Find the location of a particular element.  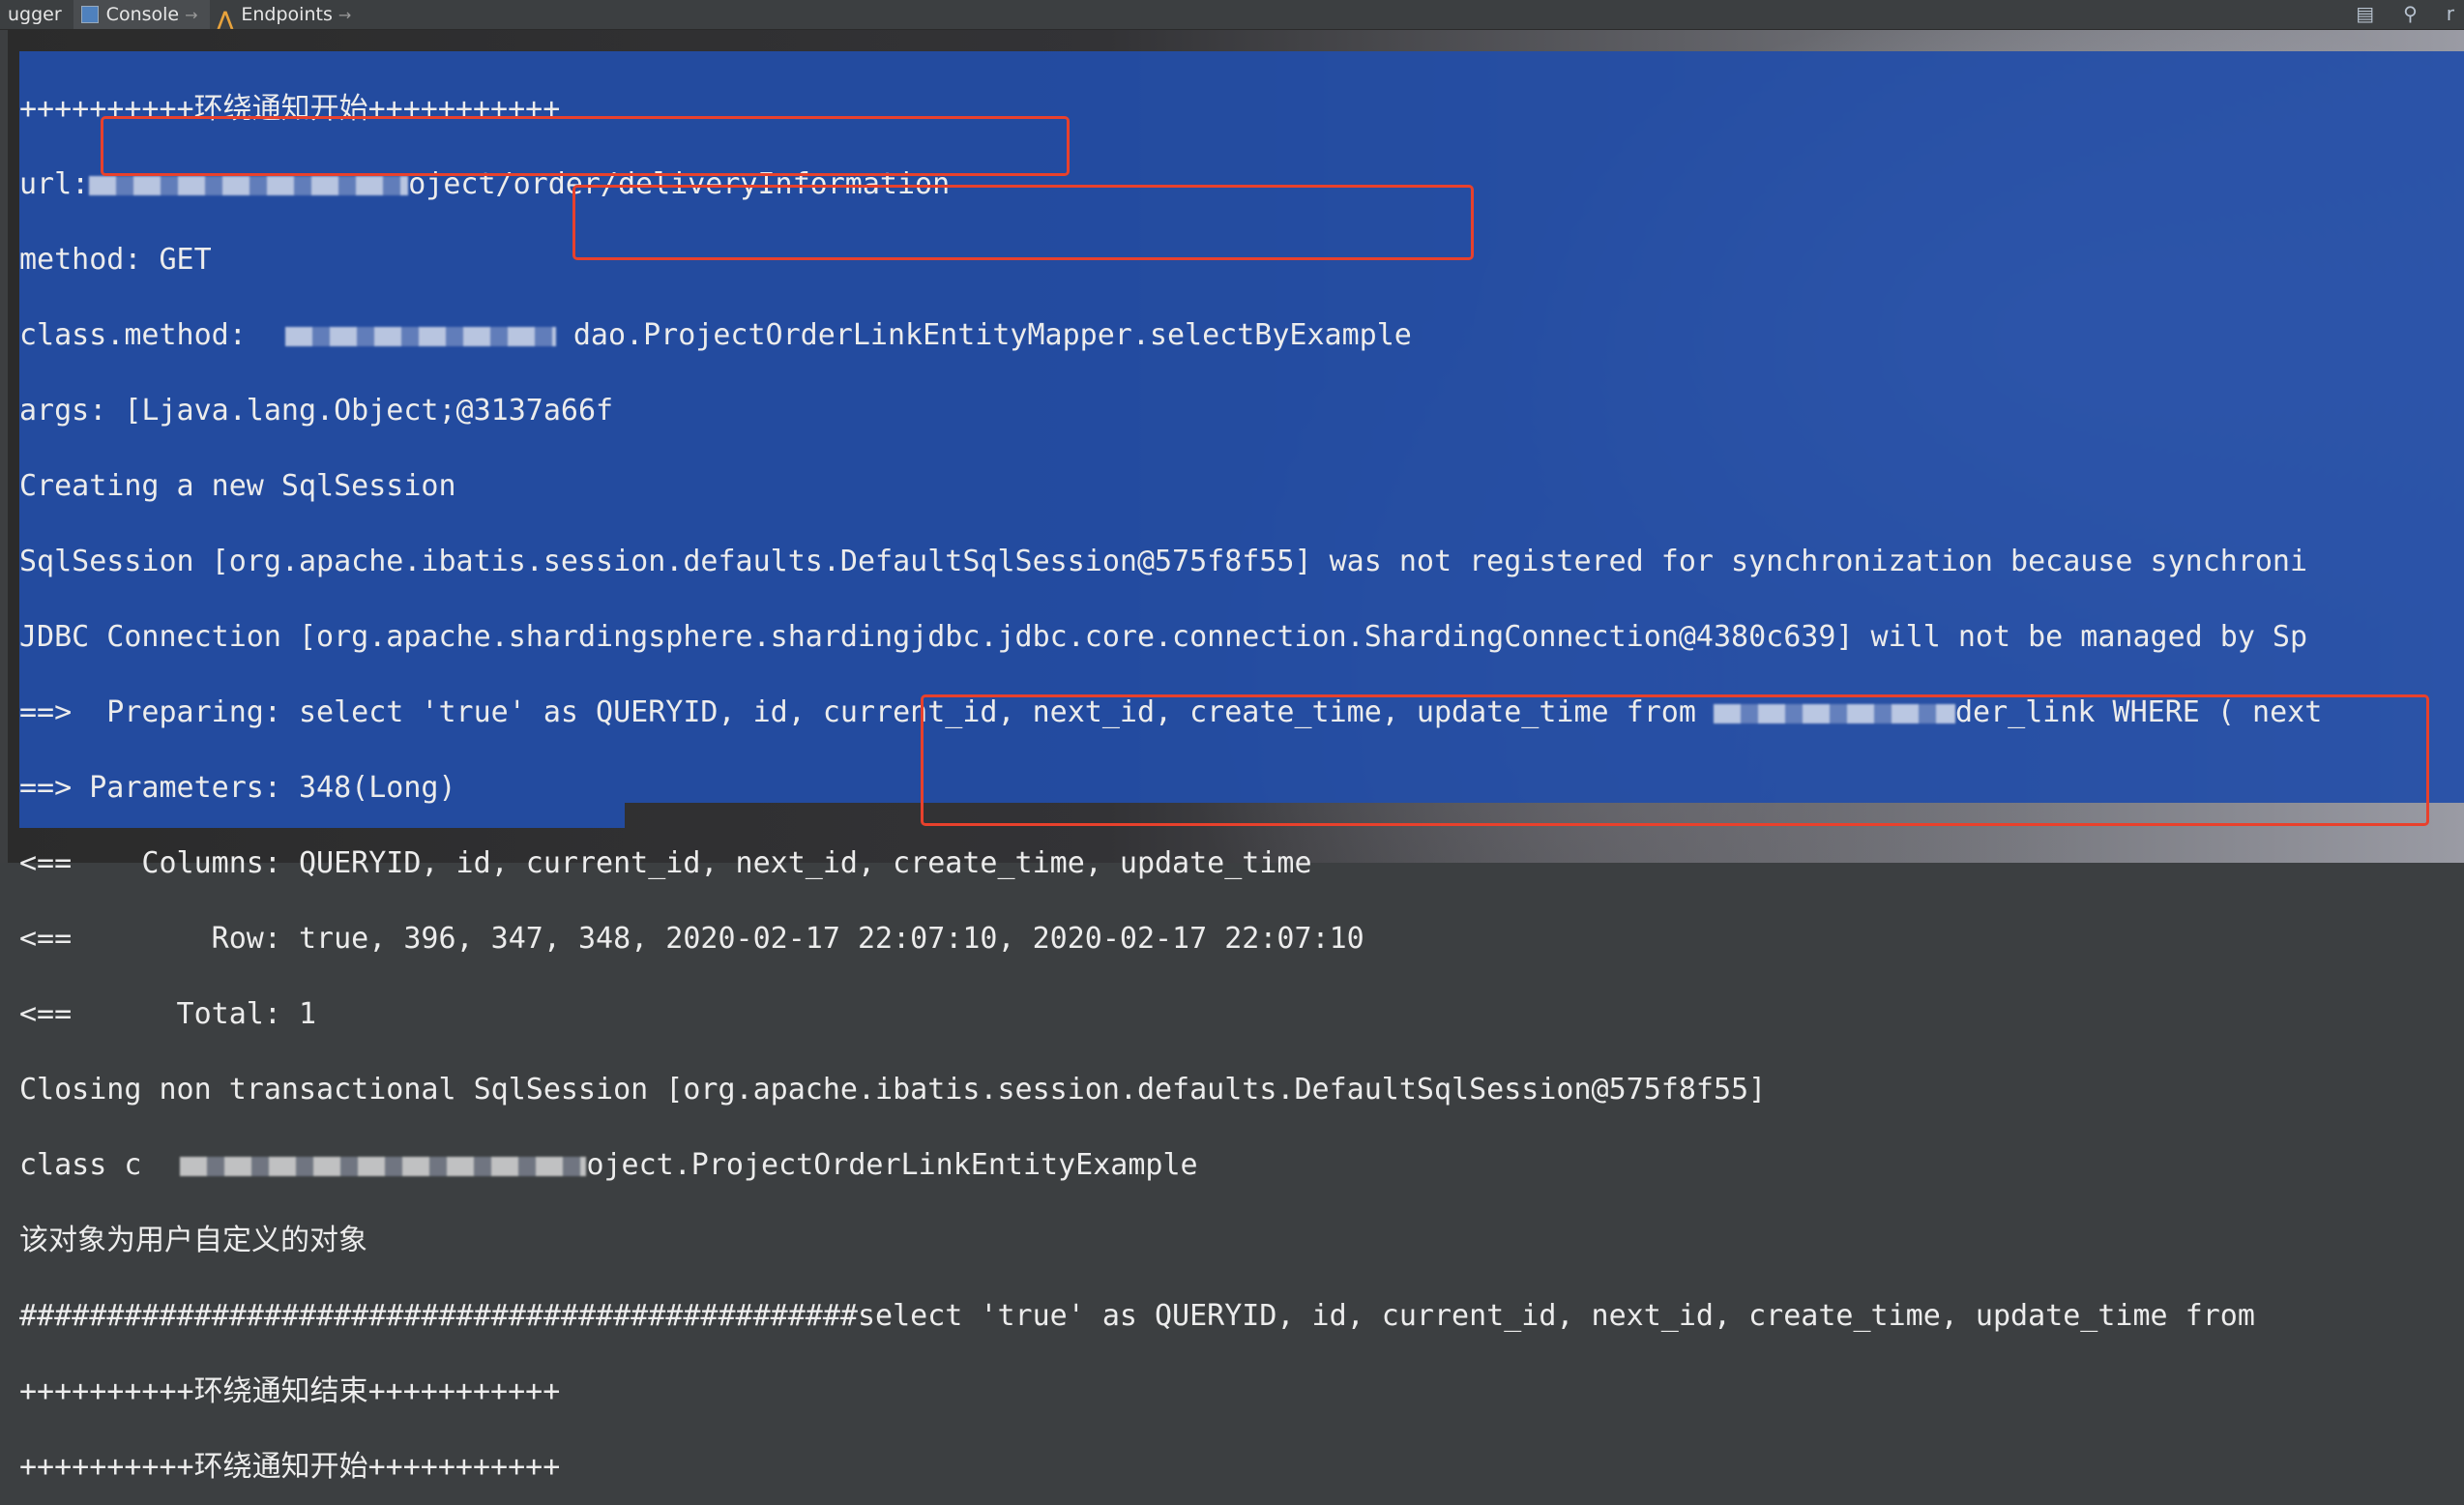

tab-endpoints-pin: → is located at coordinates (344, 15).